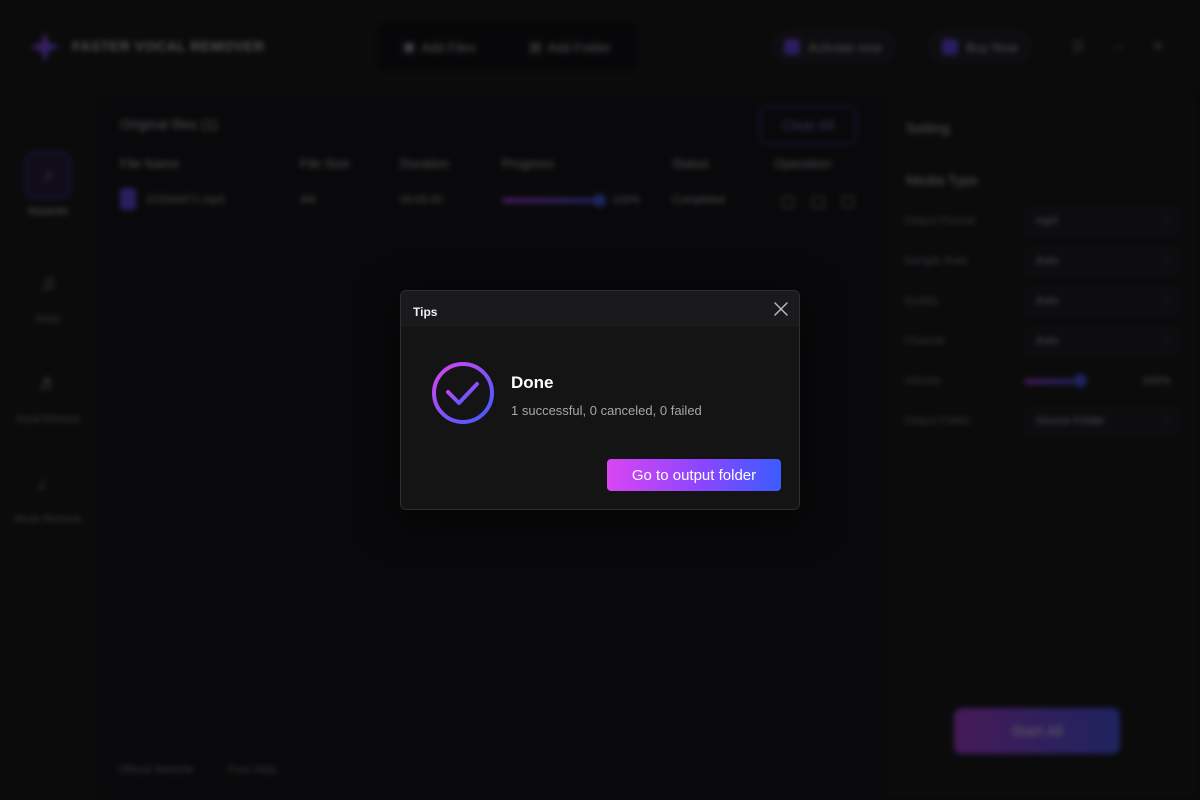  Describe the element at coordinates (463, 393) in the screenshot. I see `success-check-icon` at that location.